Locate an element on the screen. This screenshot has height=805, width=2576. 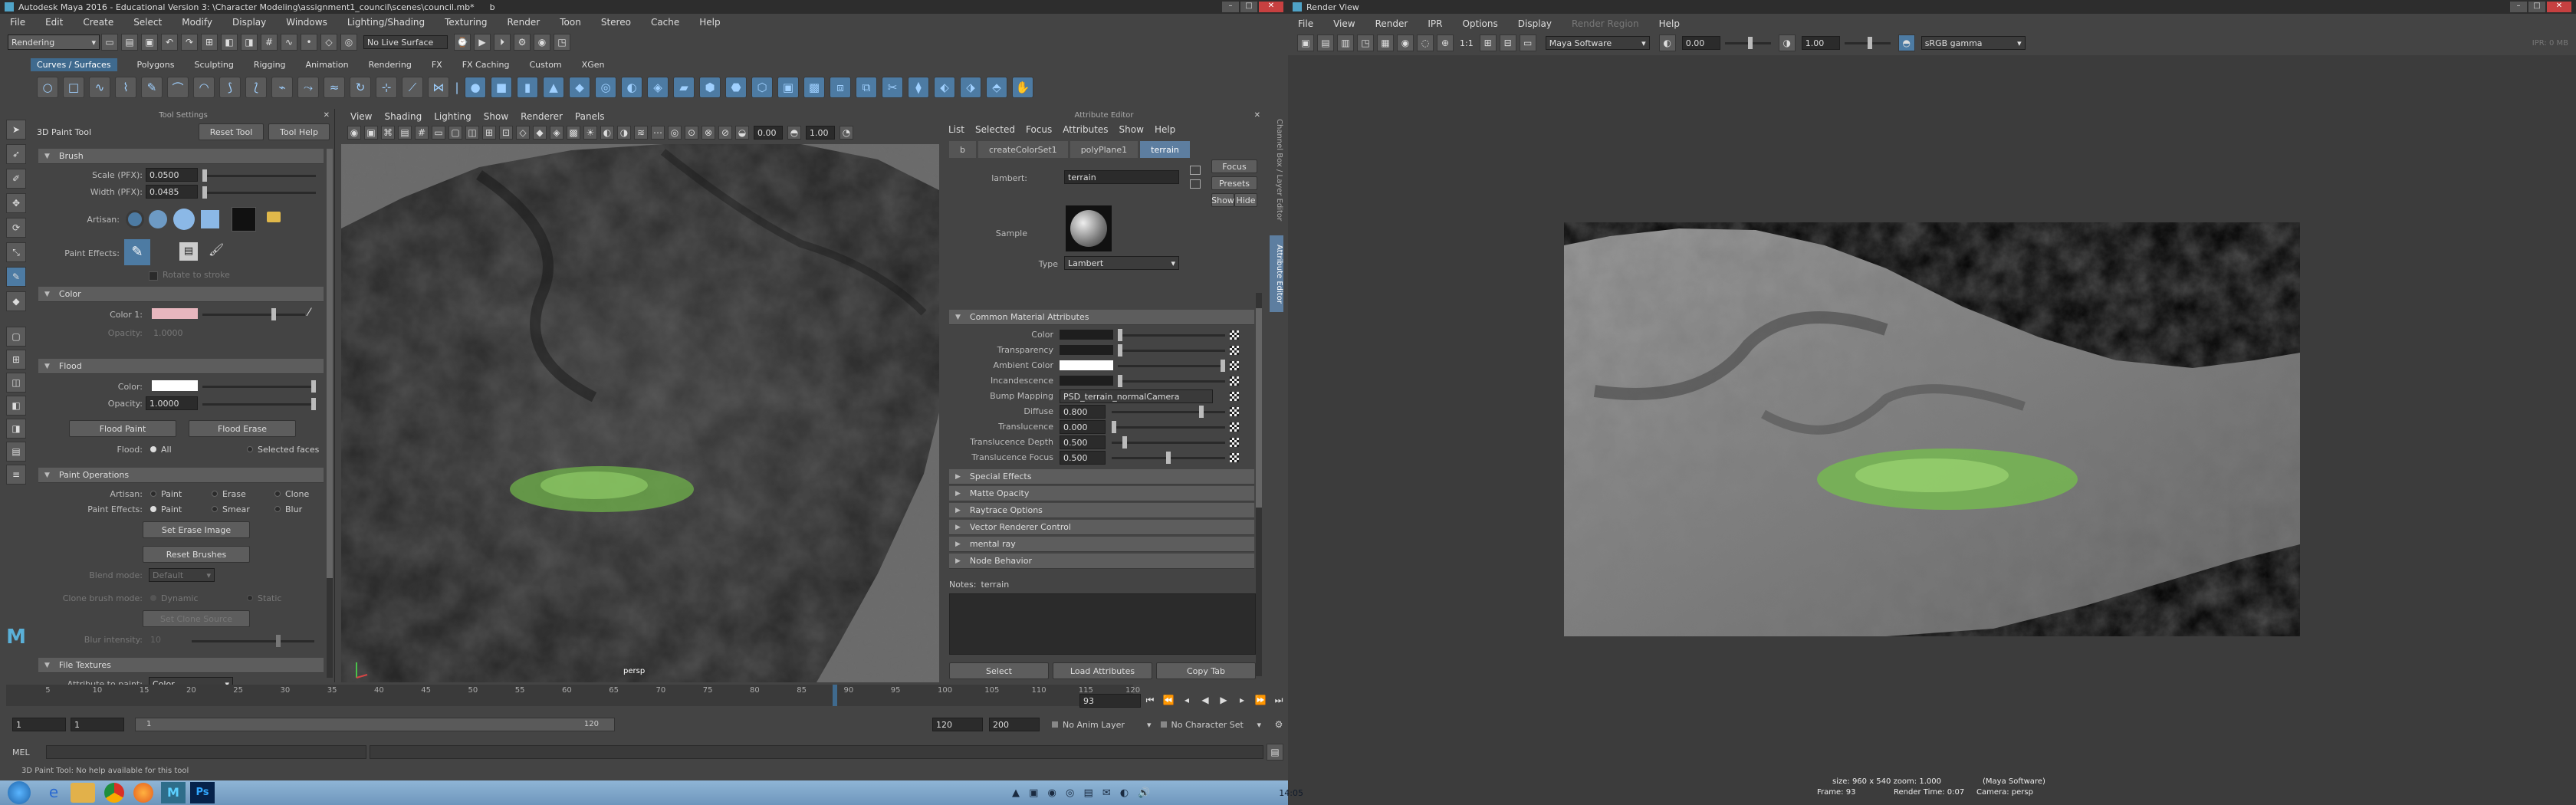
taskbar-photoshop-icon: Ps is located at coordinates (202, 792).